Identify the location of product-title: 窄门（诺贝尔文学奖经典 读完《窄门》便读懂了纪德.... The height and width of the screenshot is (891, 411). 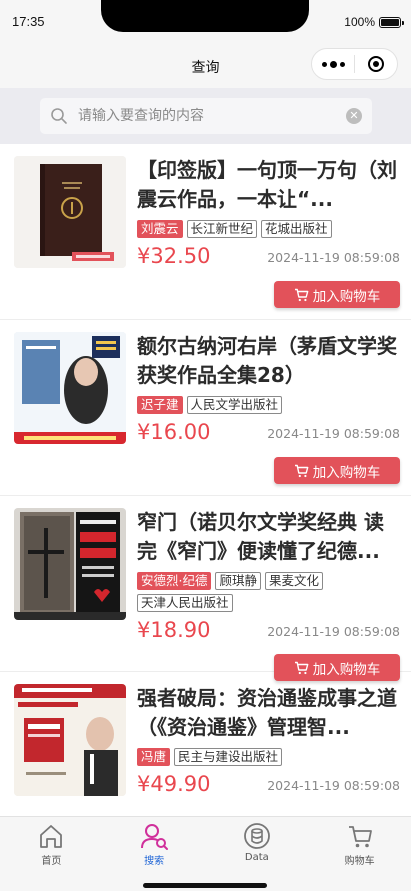
(269, 537).